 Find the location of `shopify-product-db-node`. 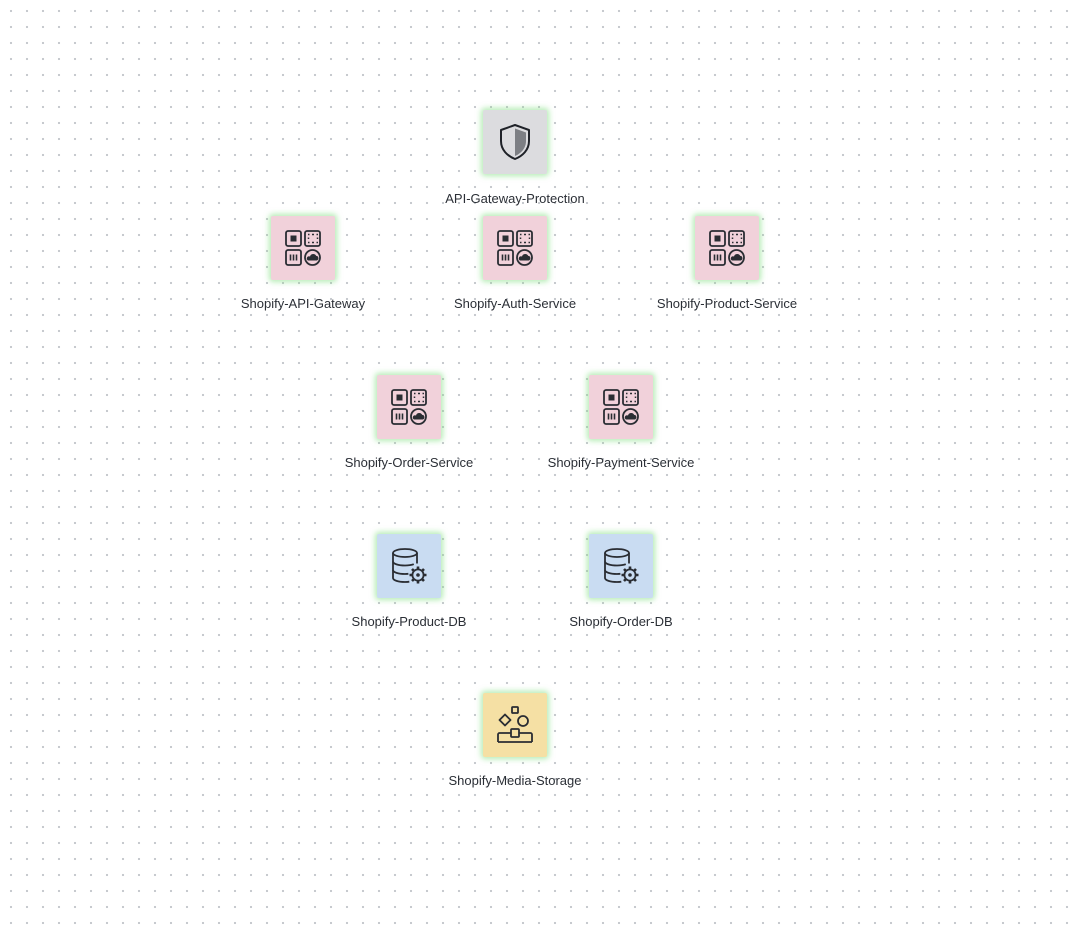

shopify-product-db-node is located at coordinates (409, 566).